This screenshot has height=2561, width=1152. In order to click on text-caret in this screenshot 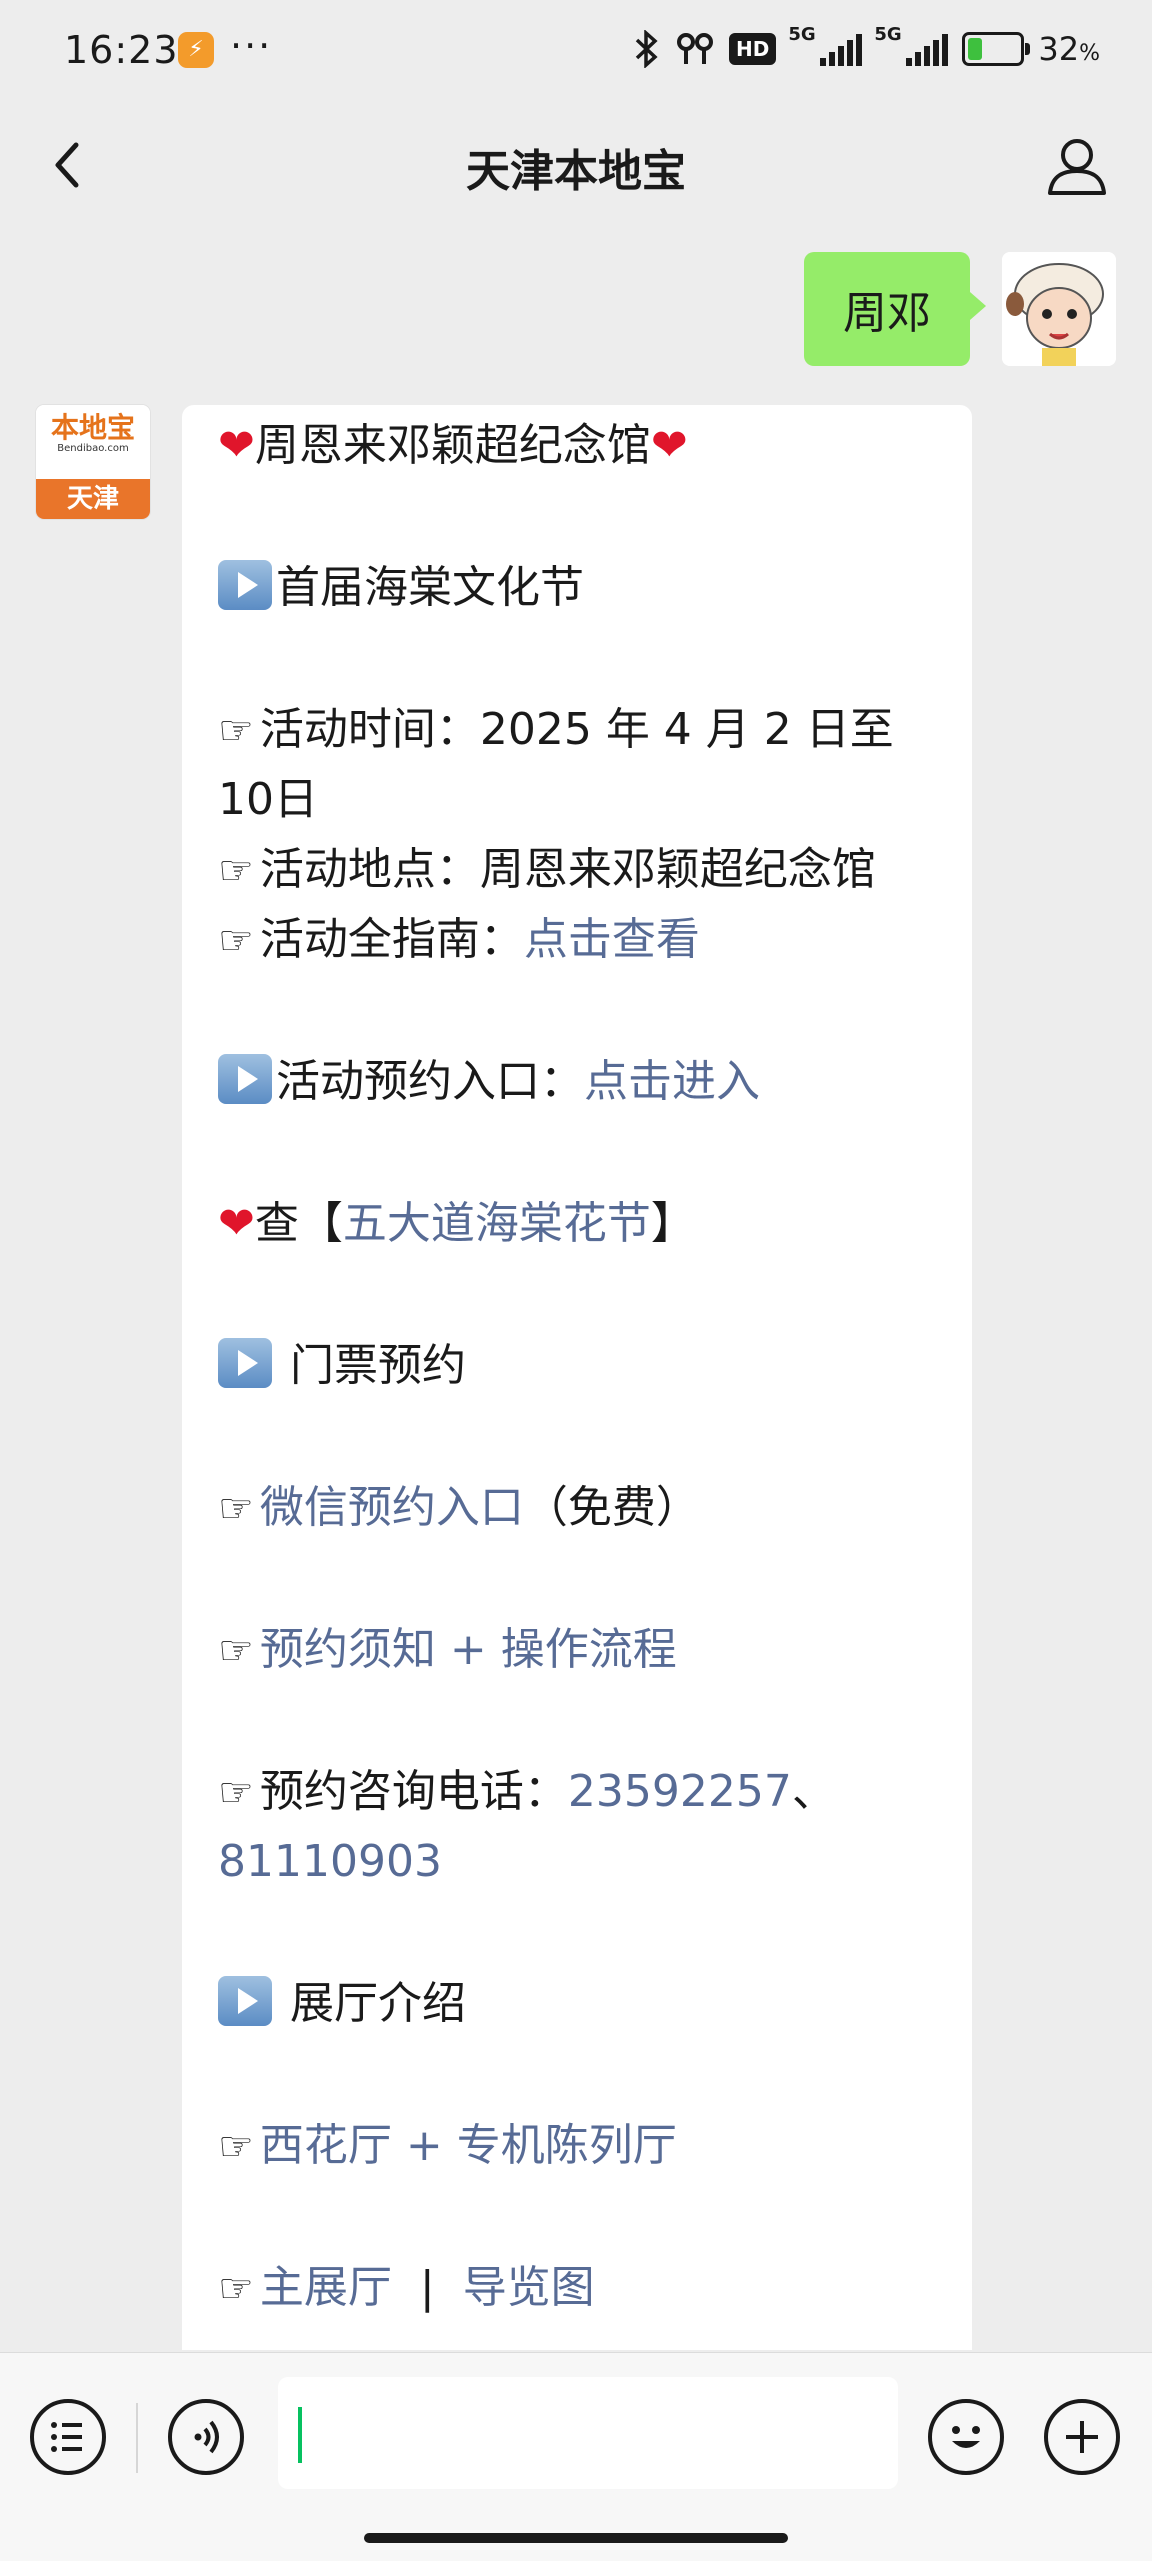, I will do `click(300, 2435)`.